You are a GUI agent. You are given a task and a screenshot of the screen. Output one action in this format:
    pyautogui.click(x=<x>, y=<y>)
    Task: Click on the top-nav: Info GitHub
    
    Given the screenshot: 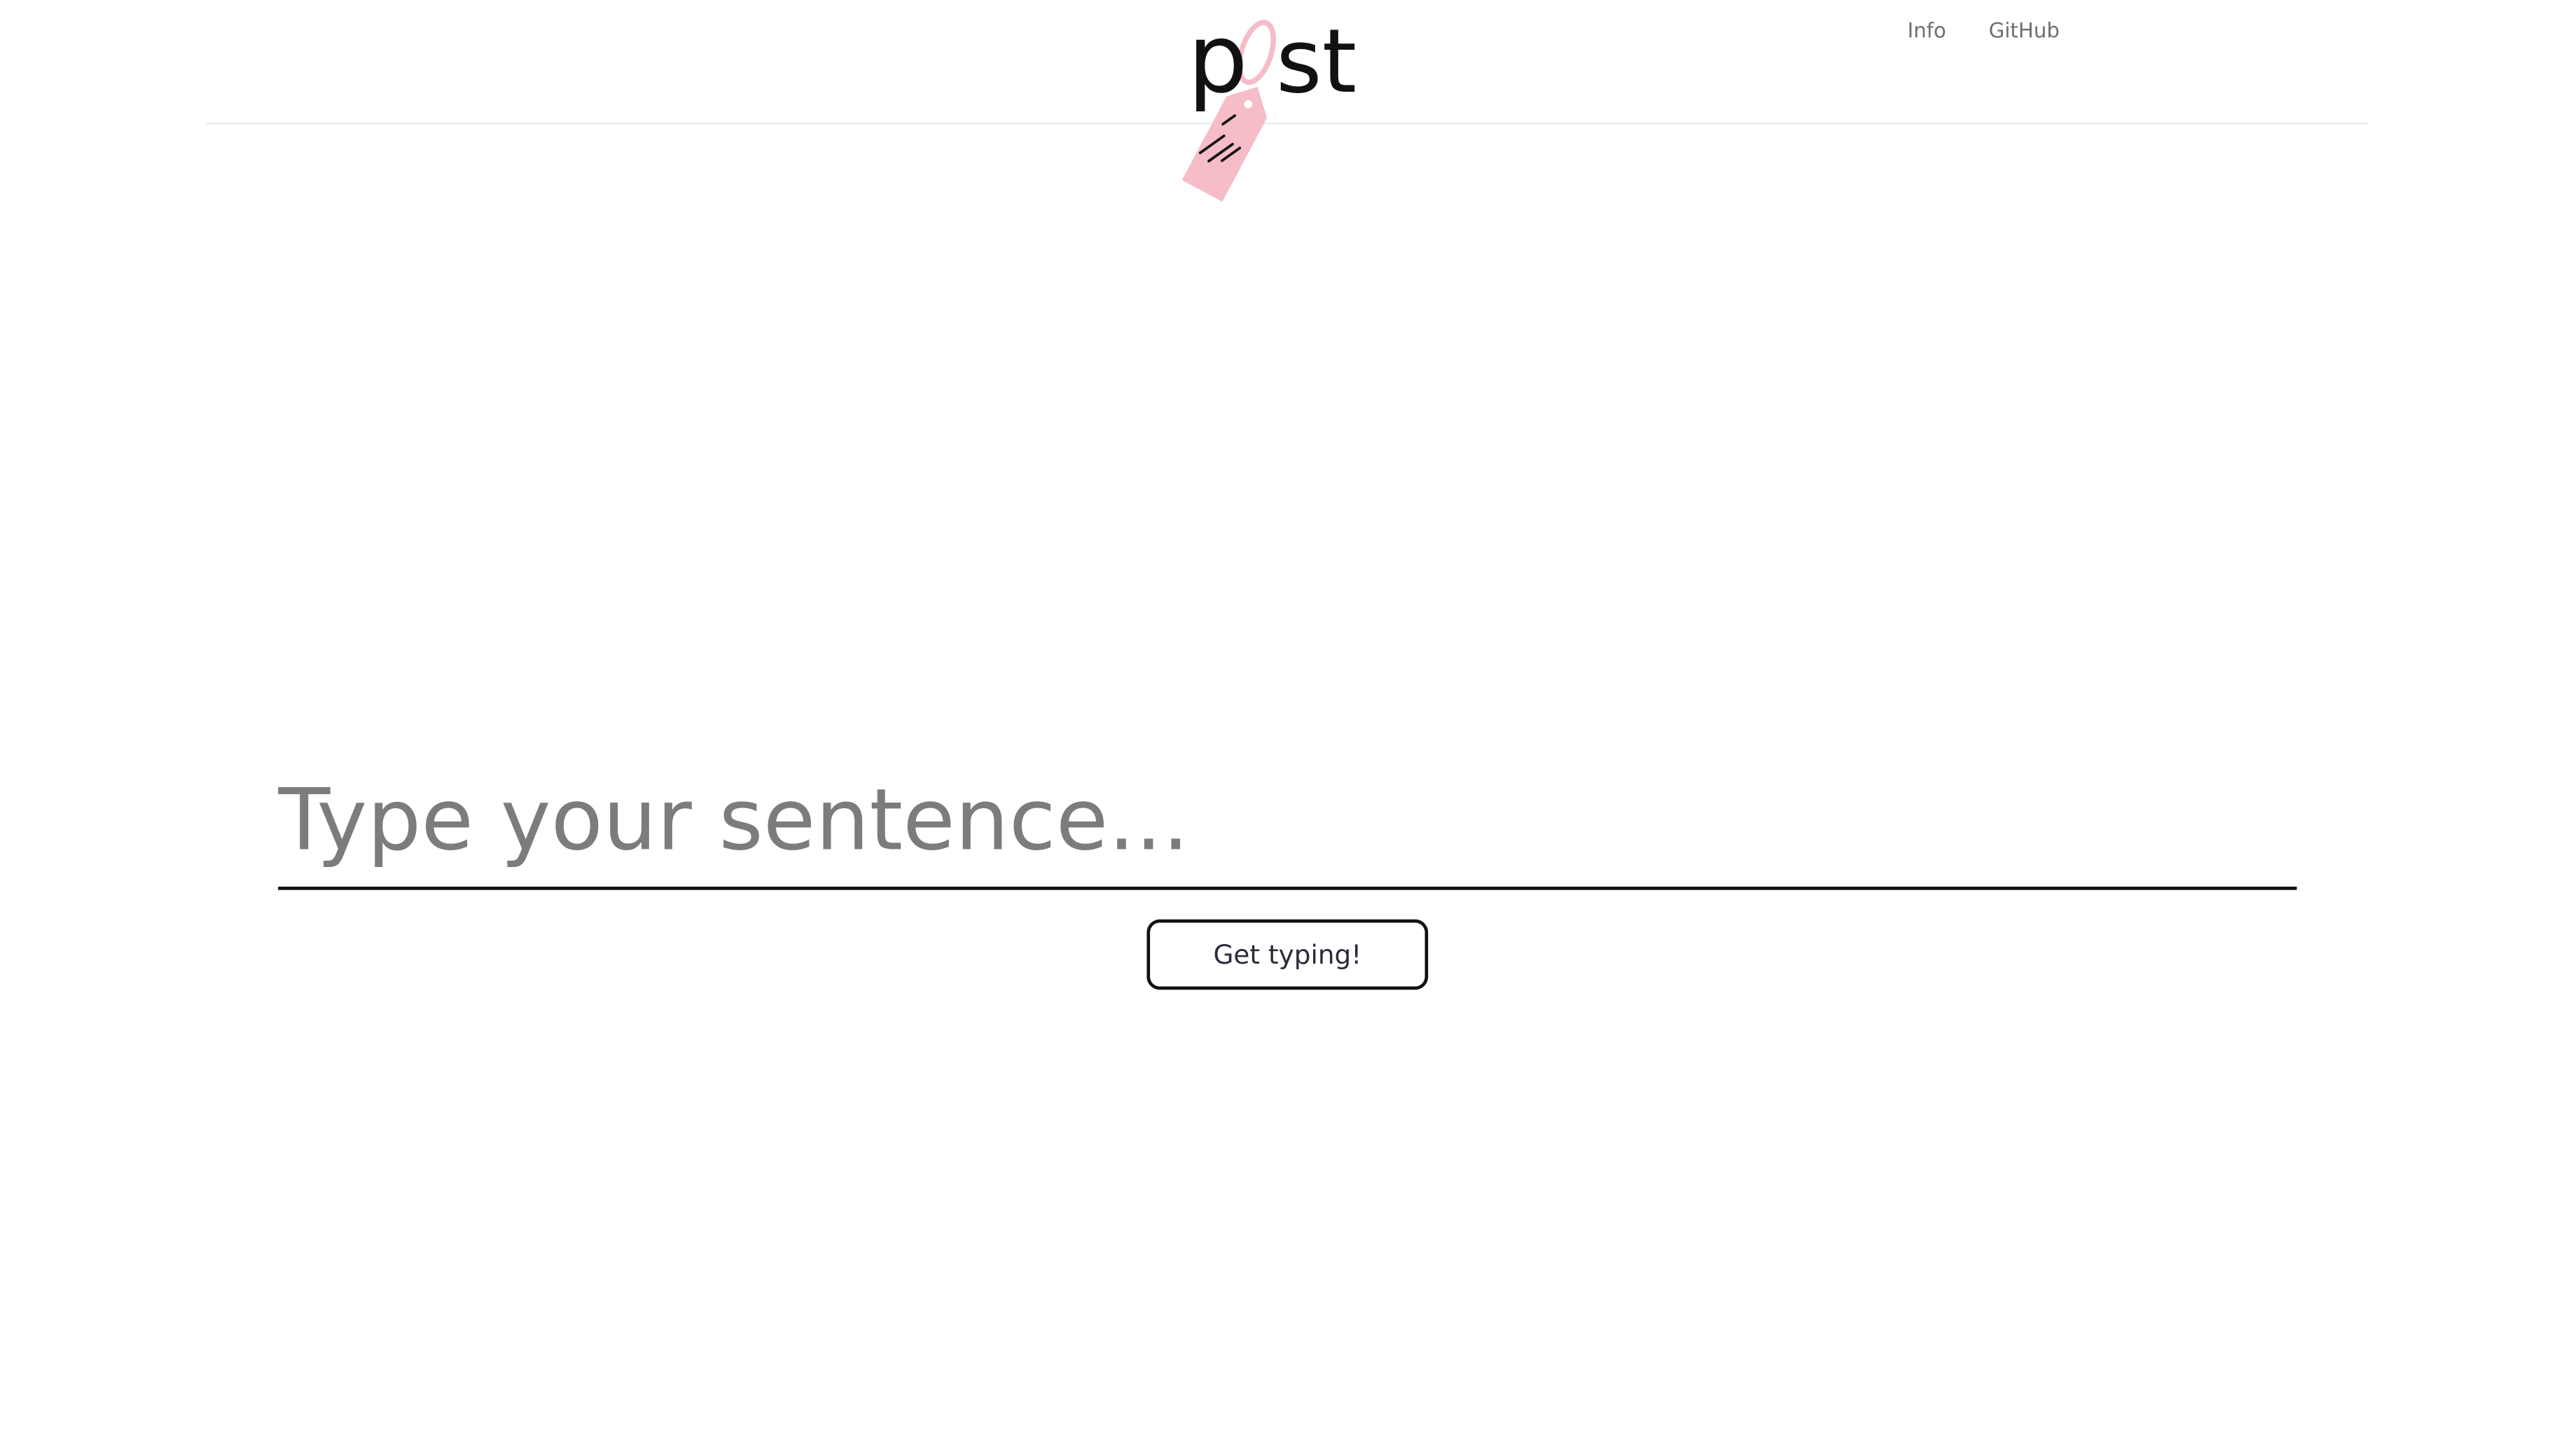 What is the action you would take?
    pyautogui.click(x=1984, y=31)
    